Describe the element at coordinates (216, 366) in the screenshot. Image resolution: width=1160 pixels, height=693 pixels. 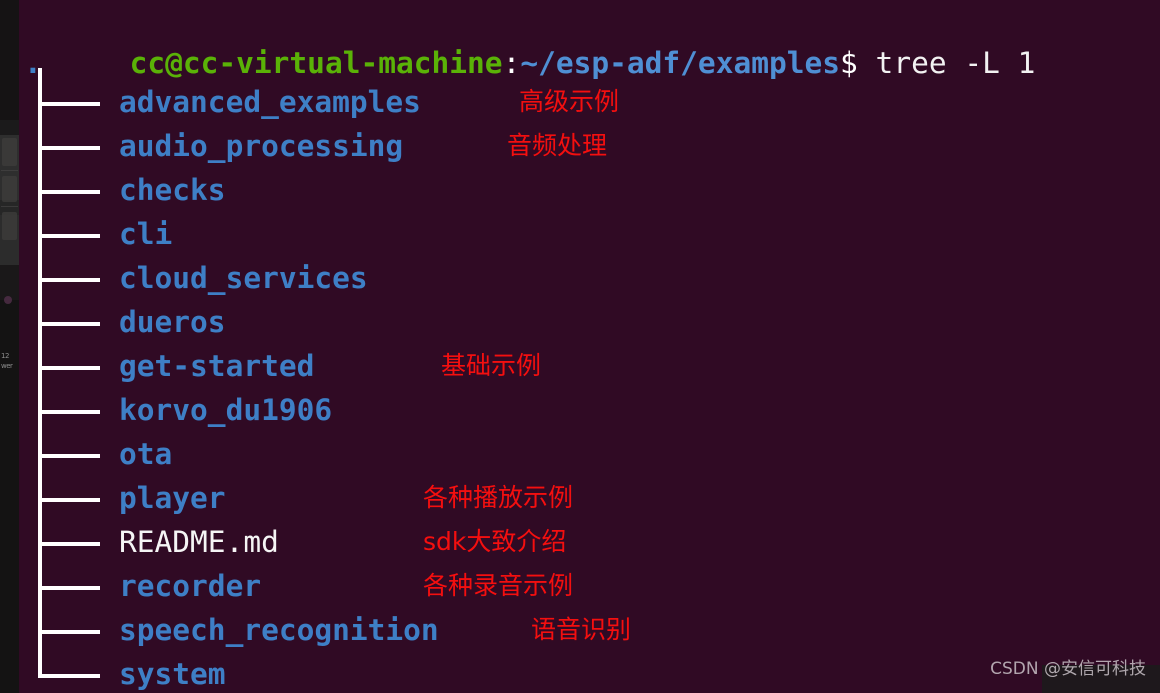
I see `directory-entry-name: get-started` at that location.